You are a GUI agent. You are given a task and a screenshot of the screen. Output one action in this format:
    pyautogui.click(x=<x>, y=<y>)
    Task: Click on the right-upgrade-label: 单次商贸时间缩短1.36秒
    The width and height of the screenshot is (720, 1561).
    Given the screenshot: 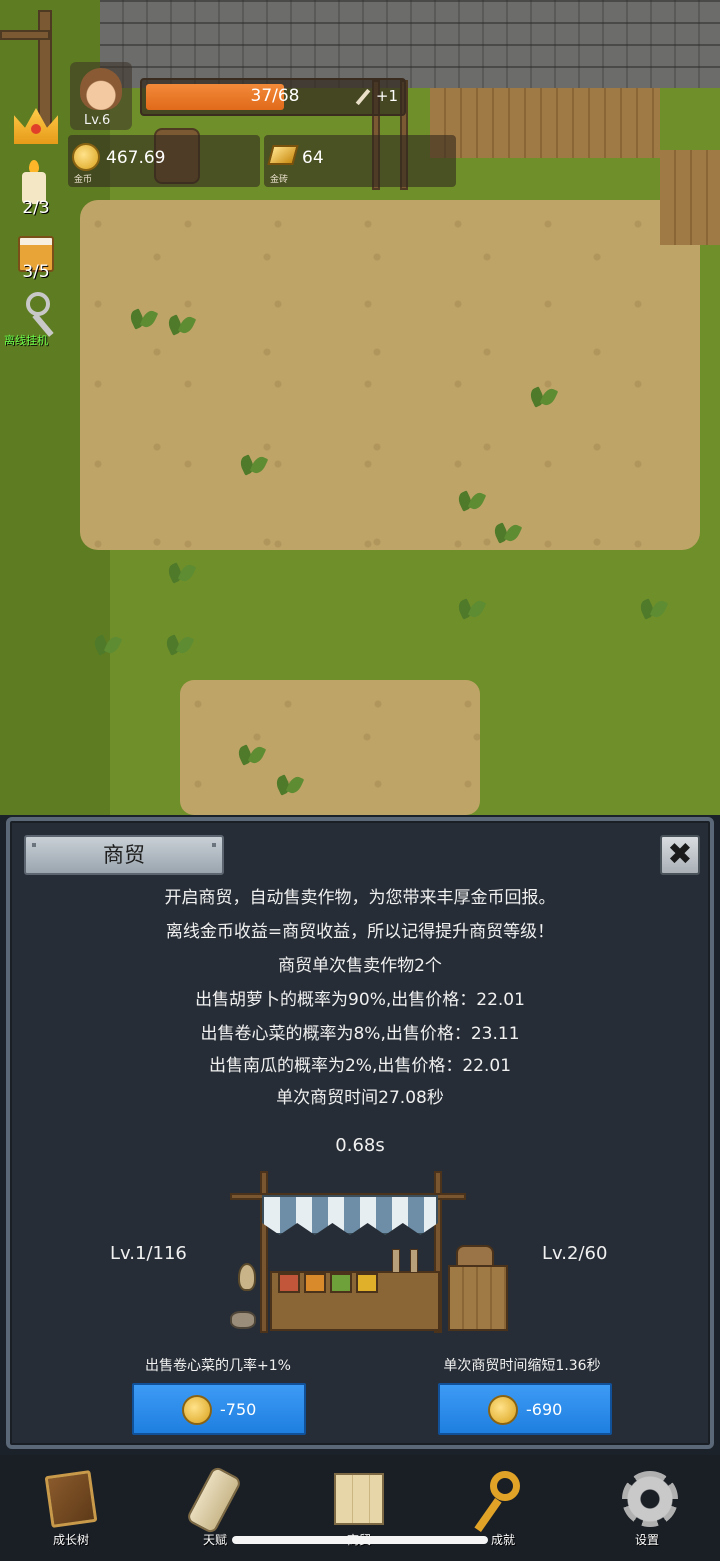 What is the action you would take?
    pyautogui.click(x=522, y=1366)
    